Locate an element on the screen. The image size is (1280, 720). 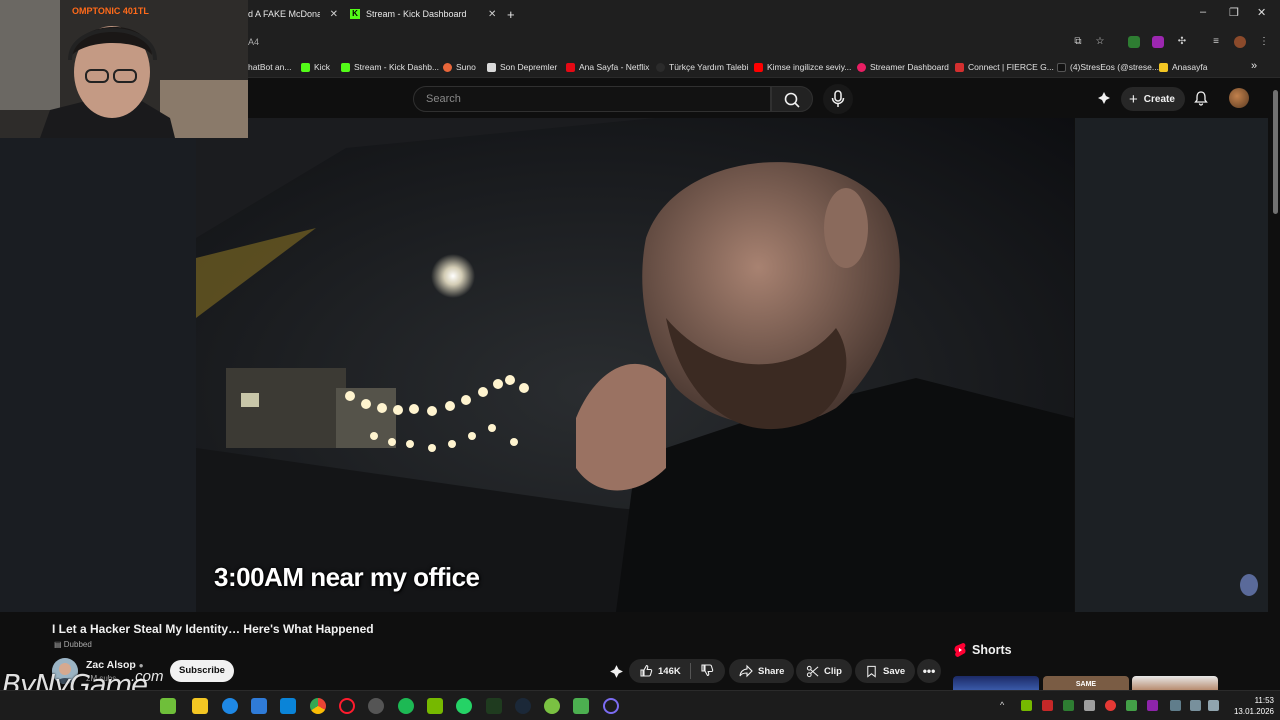
youtube-icon is located at coordinates (758, 67).